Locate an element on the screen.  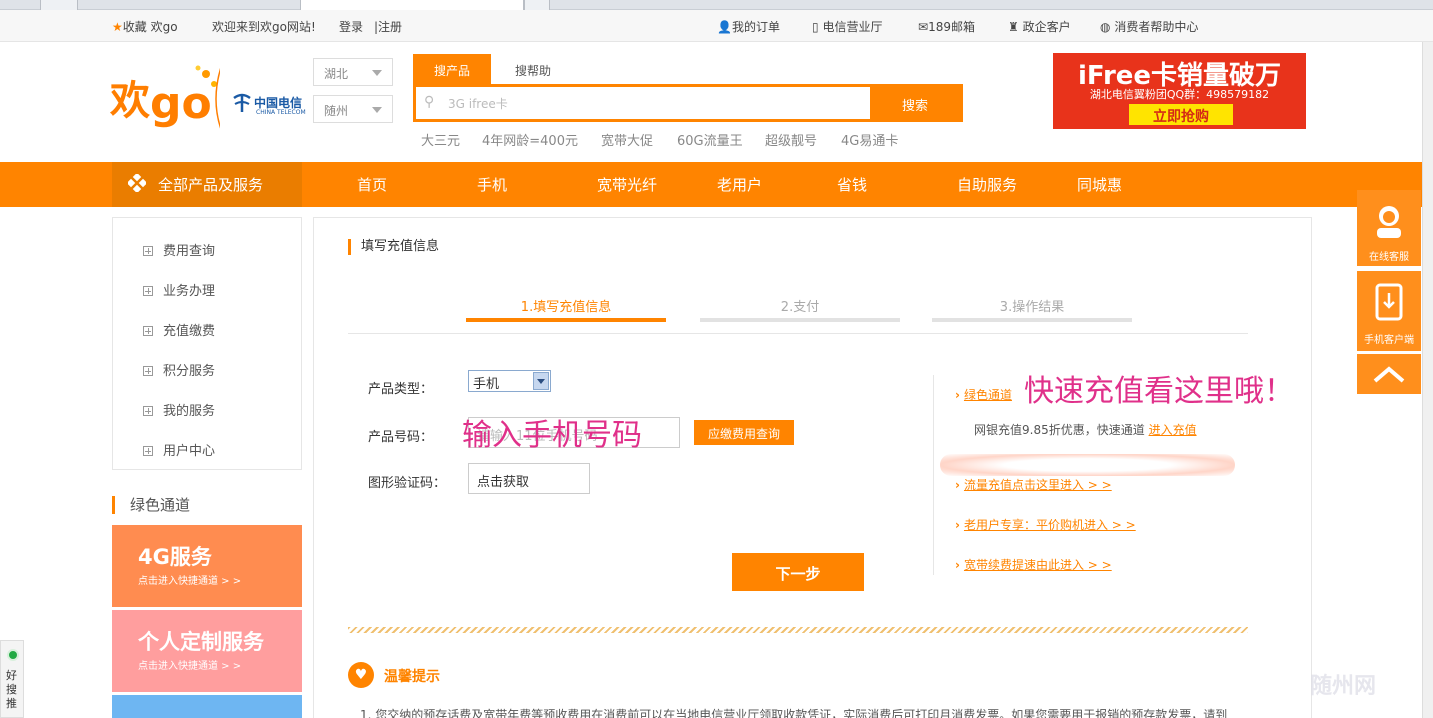
hot-keyword: 宽带大促 is located at coordinates (627, 139).